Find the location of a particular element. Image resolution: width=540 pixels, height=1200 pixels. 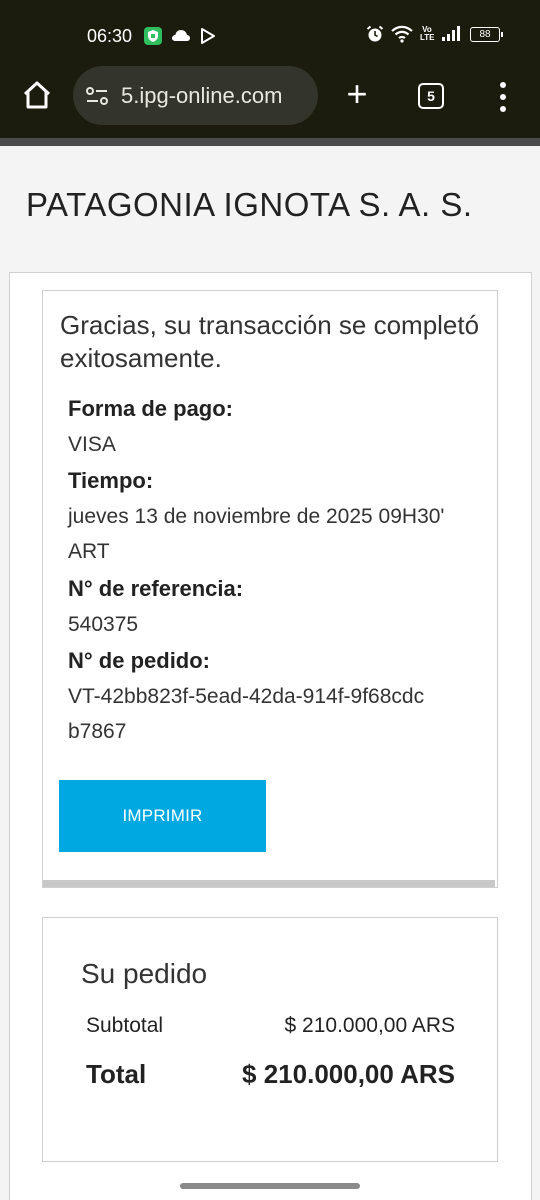

wifi-icon is located at coordinates (402, 34).